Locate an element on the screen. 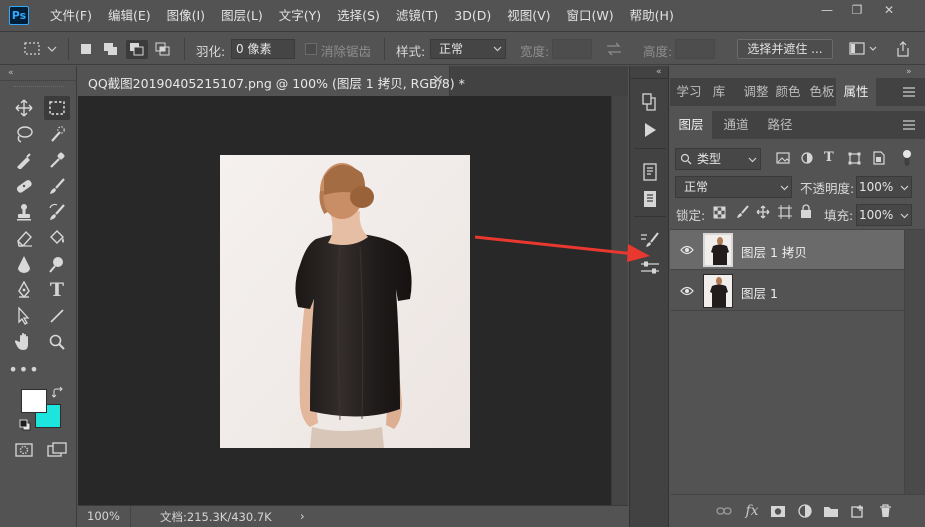  quick-selection-tool is located at coordinates (57, 134).